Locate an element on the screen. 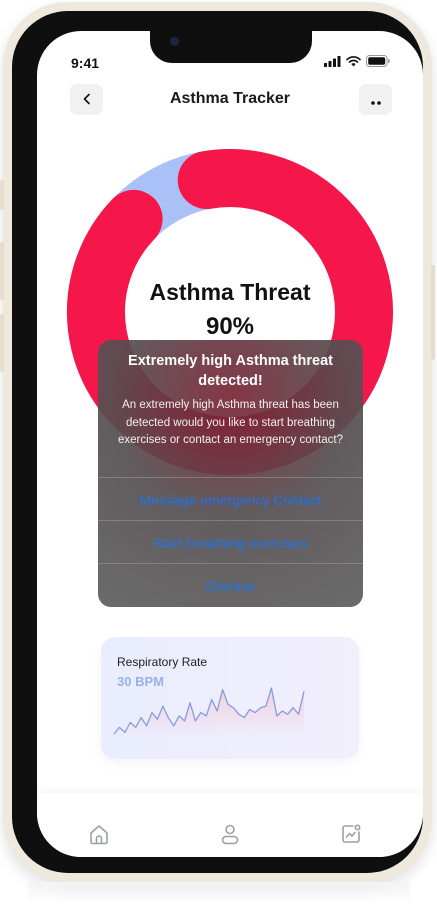  side-button-volume-up is located at coordinates (2, 271).